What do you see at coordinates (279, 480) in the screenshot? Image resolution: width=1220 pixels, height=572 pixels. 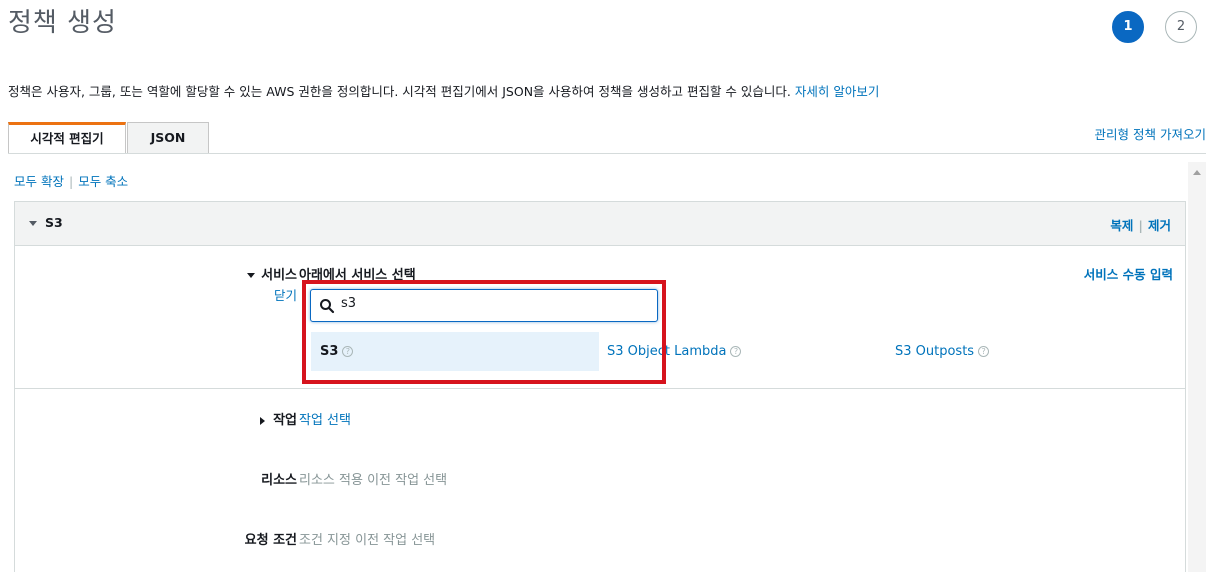 I see `resources-label: 리소스` at bounding box center [279, 480].